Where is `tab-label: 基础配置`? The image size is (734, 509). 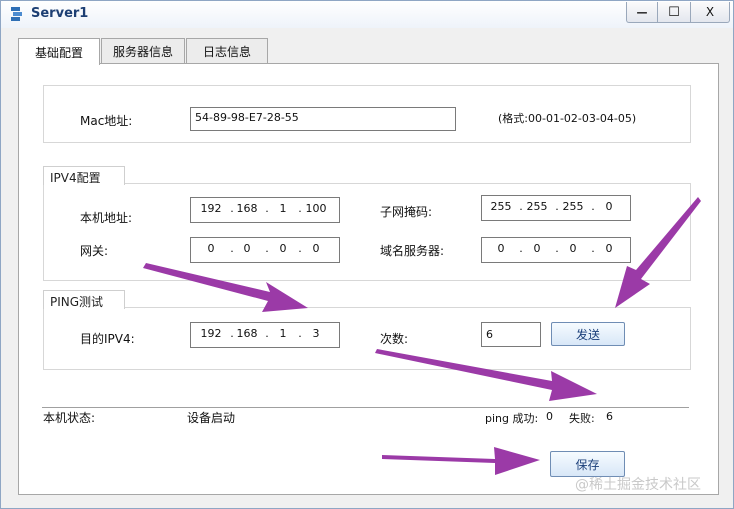 tab-label: 基础配置 is located at coordinates (58, 52).